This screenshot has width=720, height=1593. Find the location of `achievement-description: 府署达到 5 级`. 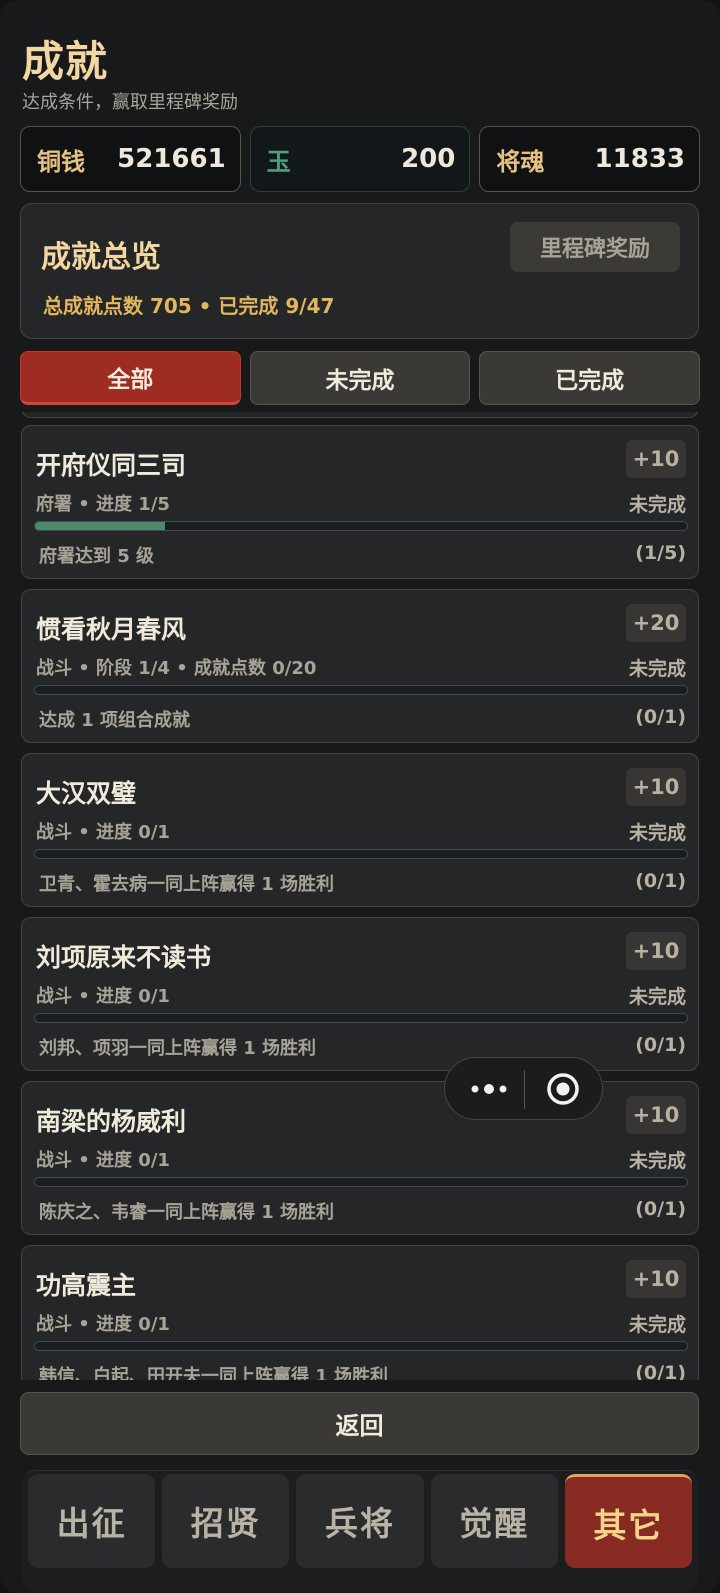

achievement-description: 府署达到 5 级 is located at coordinates (97, 556).